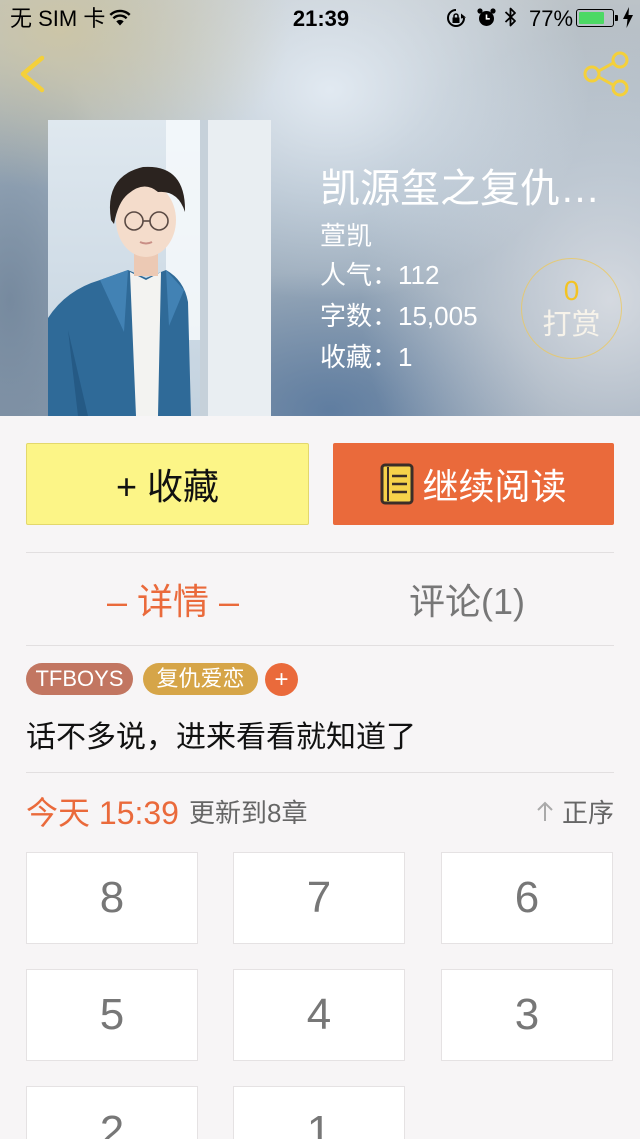  Describe the element at coordinates (321, 18) in the screenshot. I see `clock-time: 21:39` at that location.